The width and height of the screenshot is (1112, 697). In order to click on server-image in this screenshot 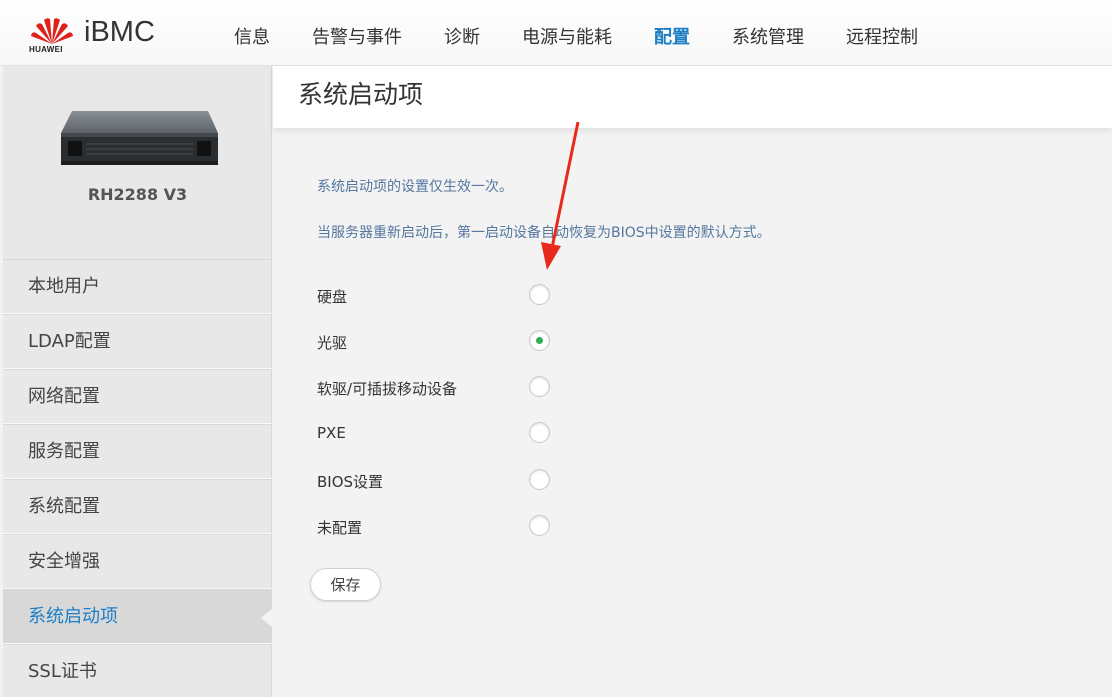, I will do `click(139, 138)`.